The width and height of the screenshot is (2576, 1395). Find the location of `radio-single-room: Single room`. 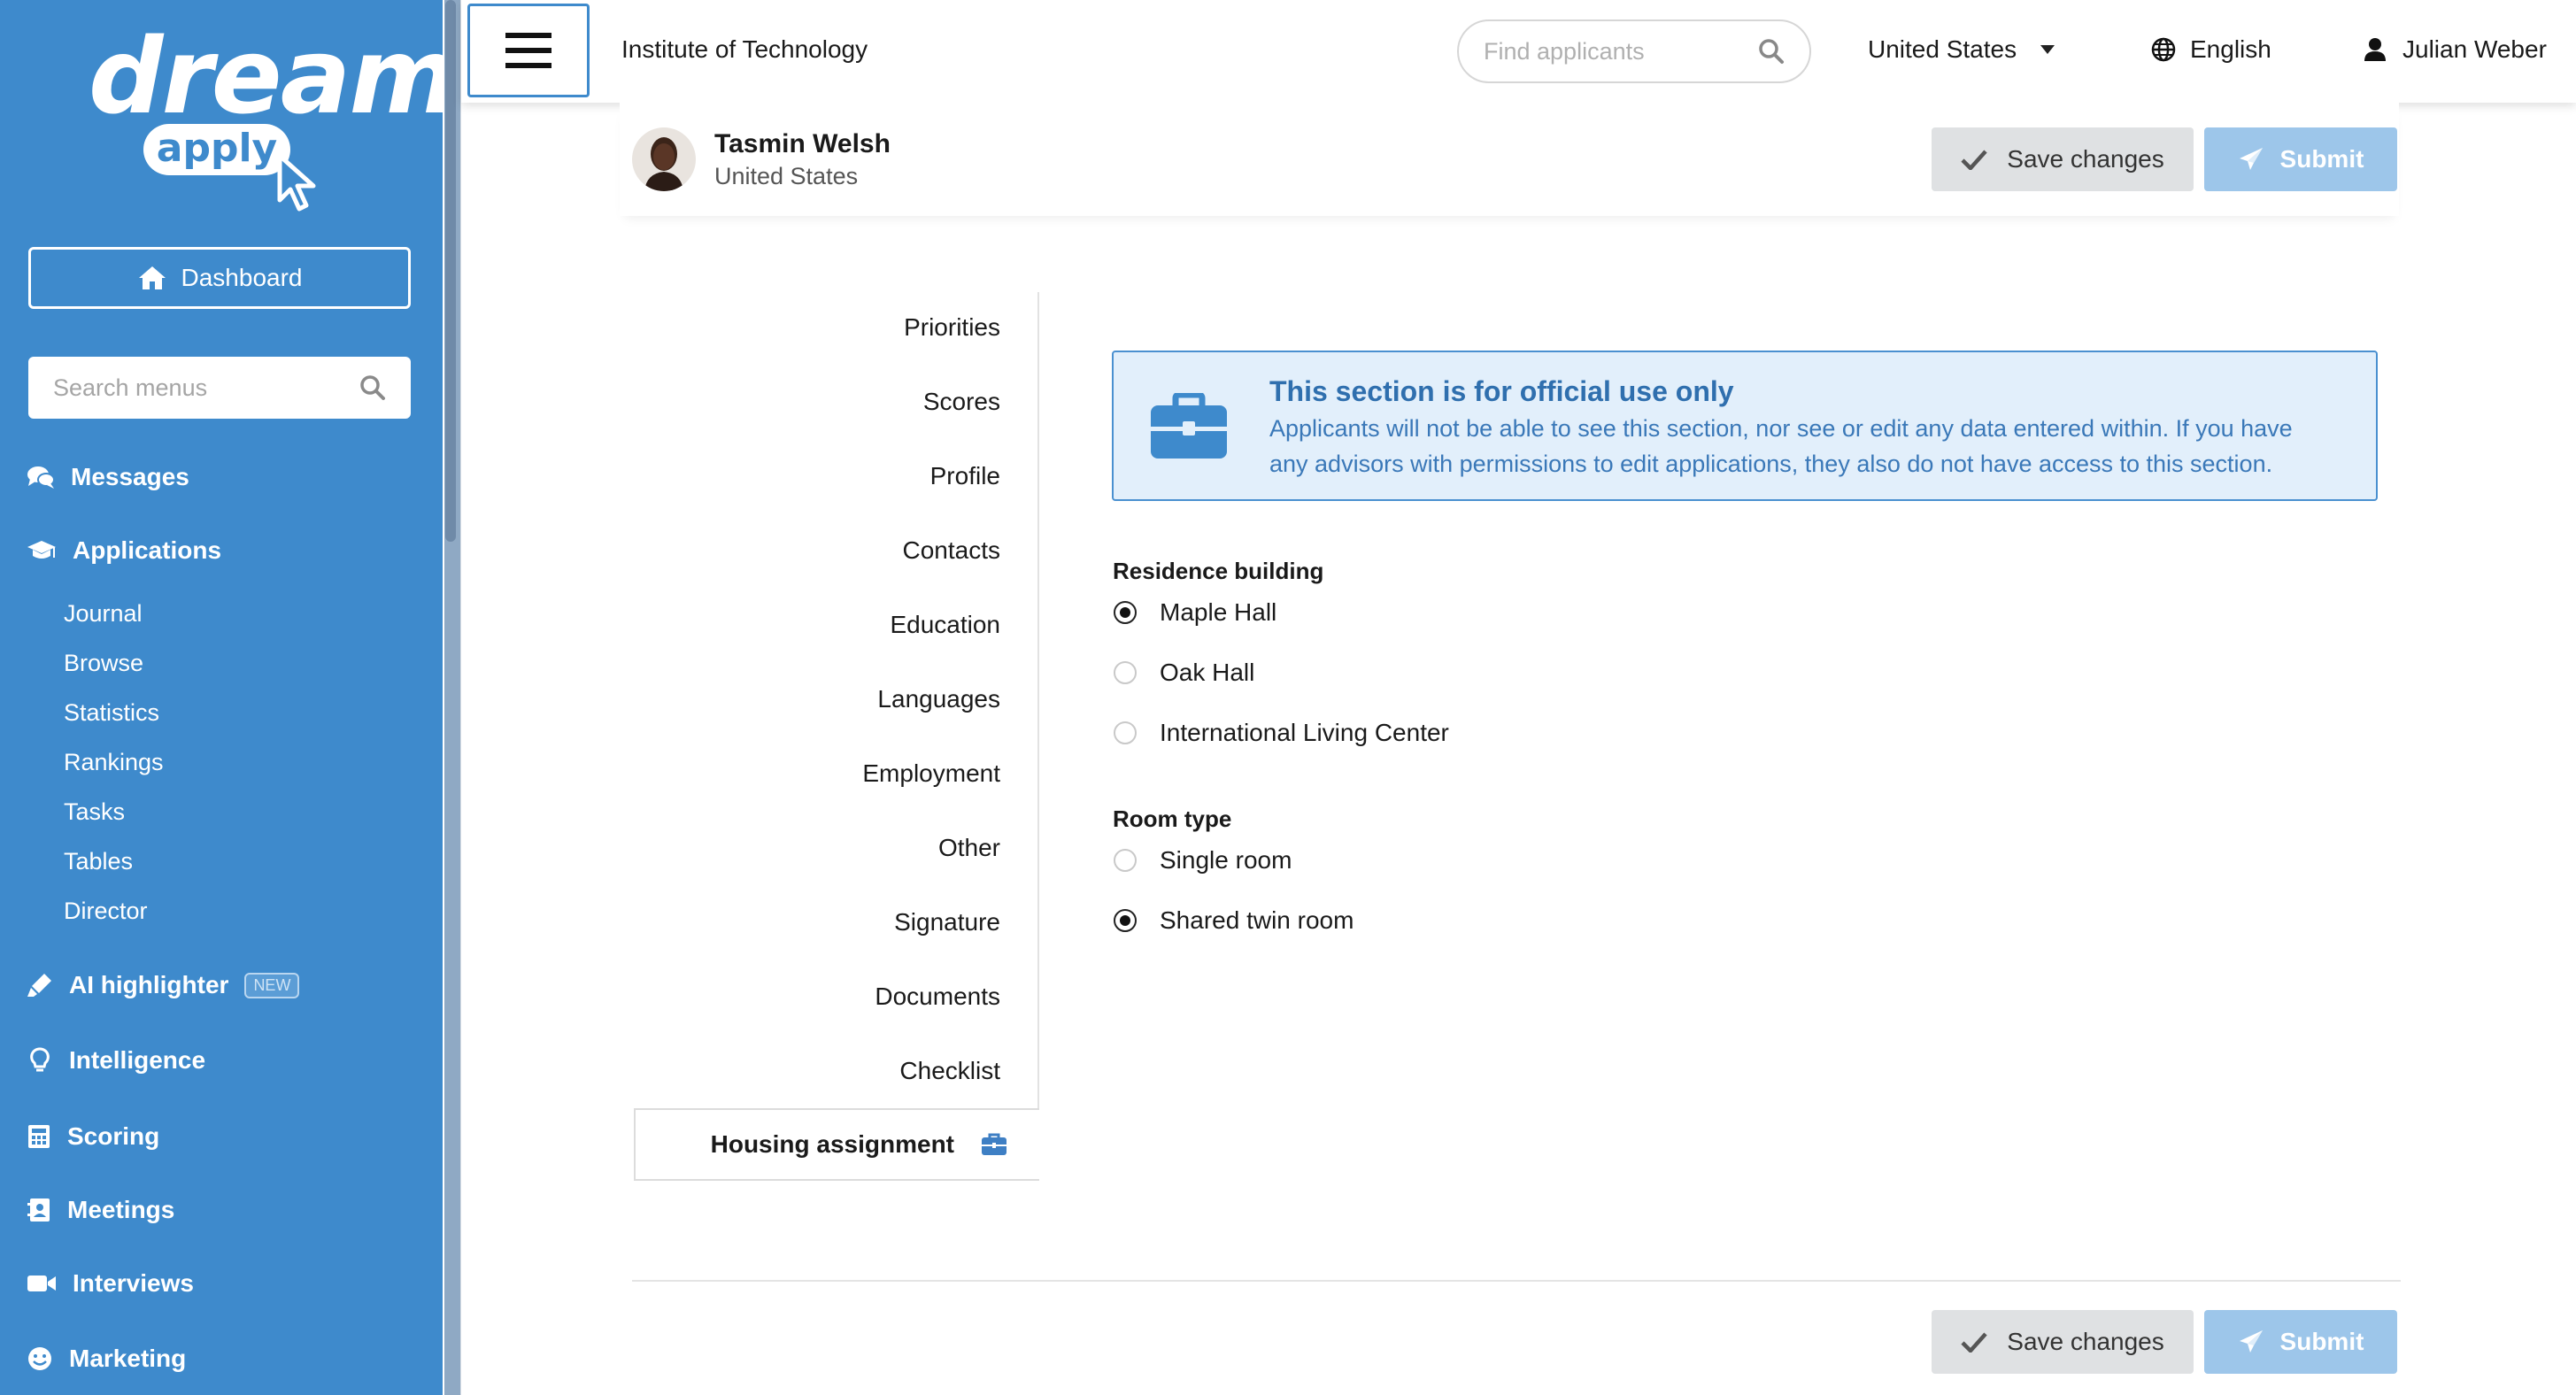

radio-single-room: Single room is located at coordinates (1203, 860).